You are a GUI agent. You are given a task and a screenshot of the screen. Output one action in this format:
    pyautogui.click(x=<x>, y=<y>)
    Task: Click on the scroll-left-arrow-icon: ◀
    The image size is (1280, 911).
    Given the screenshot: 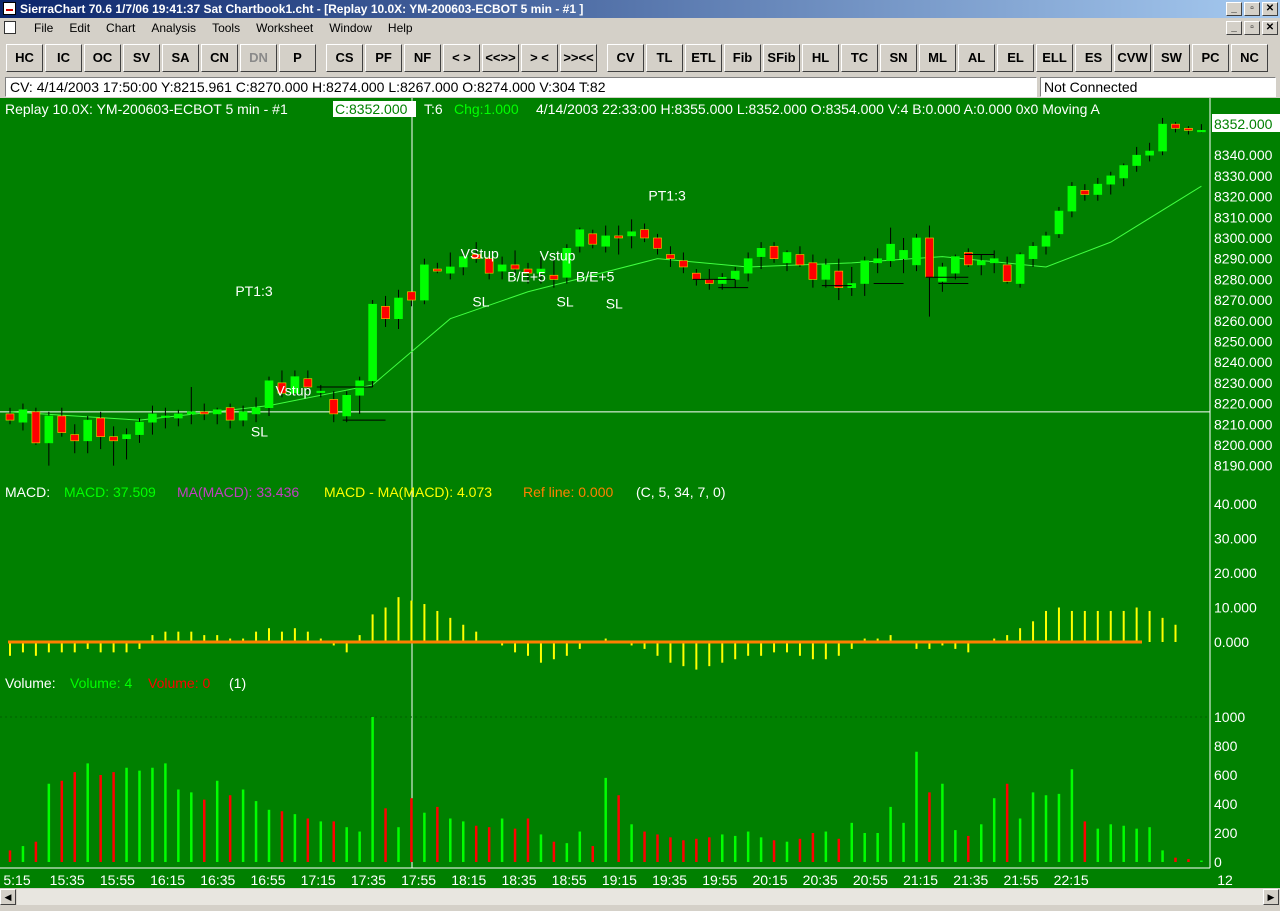 What is the action you would take?
    pyautogui.click(x=8, y=897)
    